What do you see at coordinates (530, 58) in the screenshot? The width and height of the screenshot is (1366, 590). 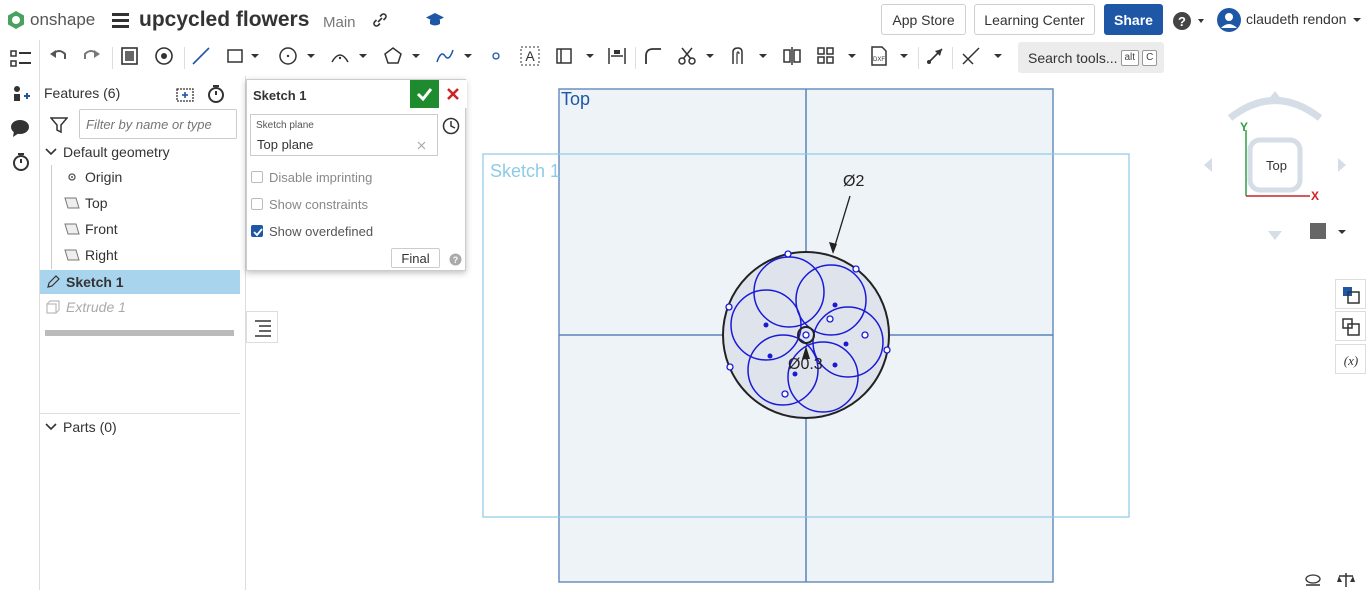 I see `text-tool-icon: A` at bounding box center [530, 58].